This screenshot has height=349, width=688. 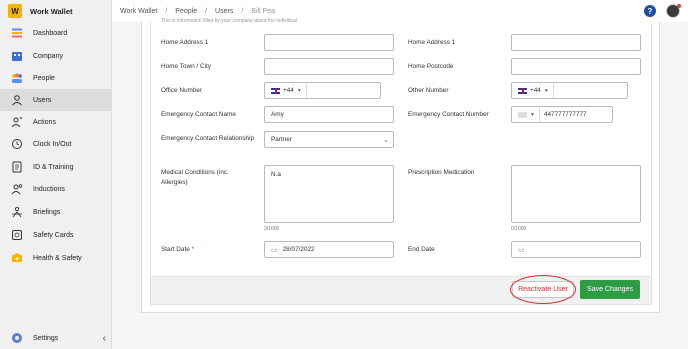 I want to click on emergency-contact-name-input: Amy, so click(x=329, y=114).